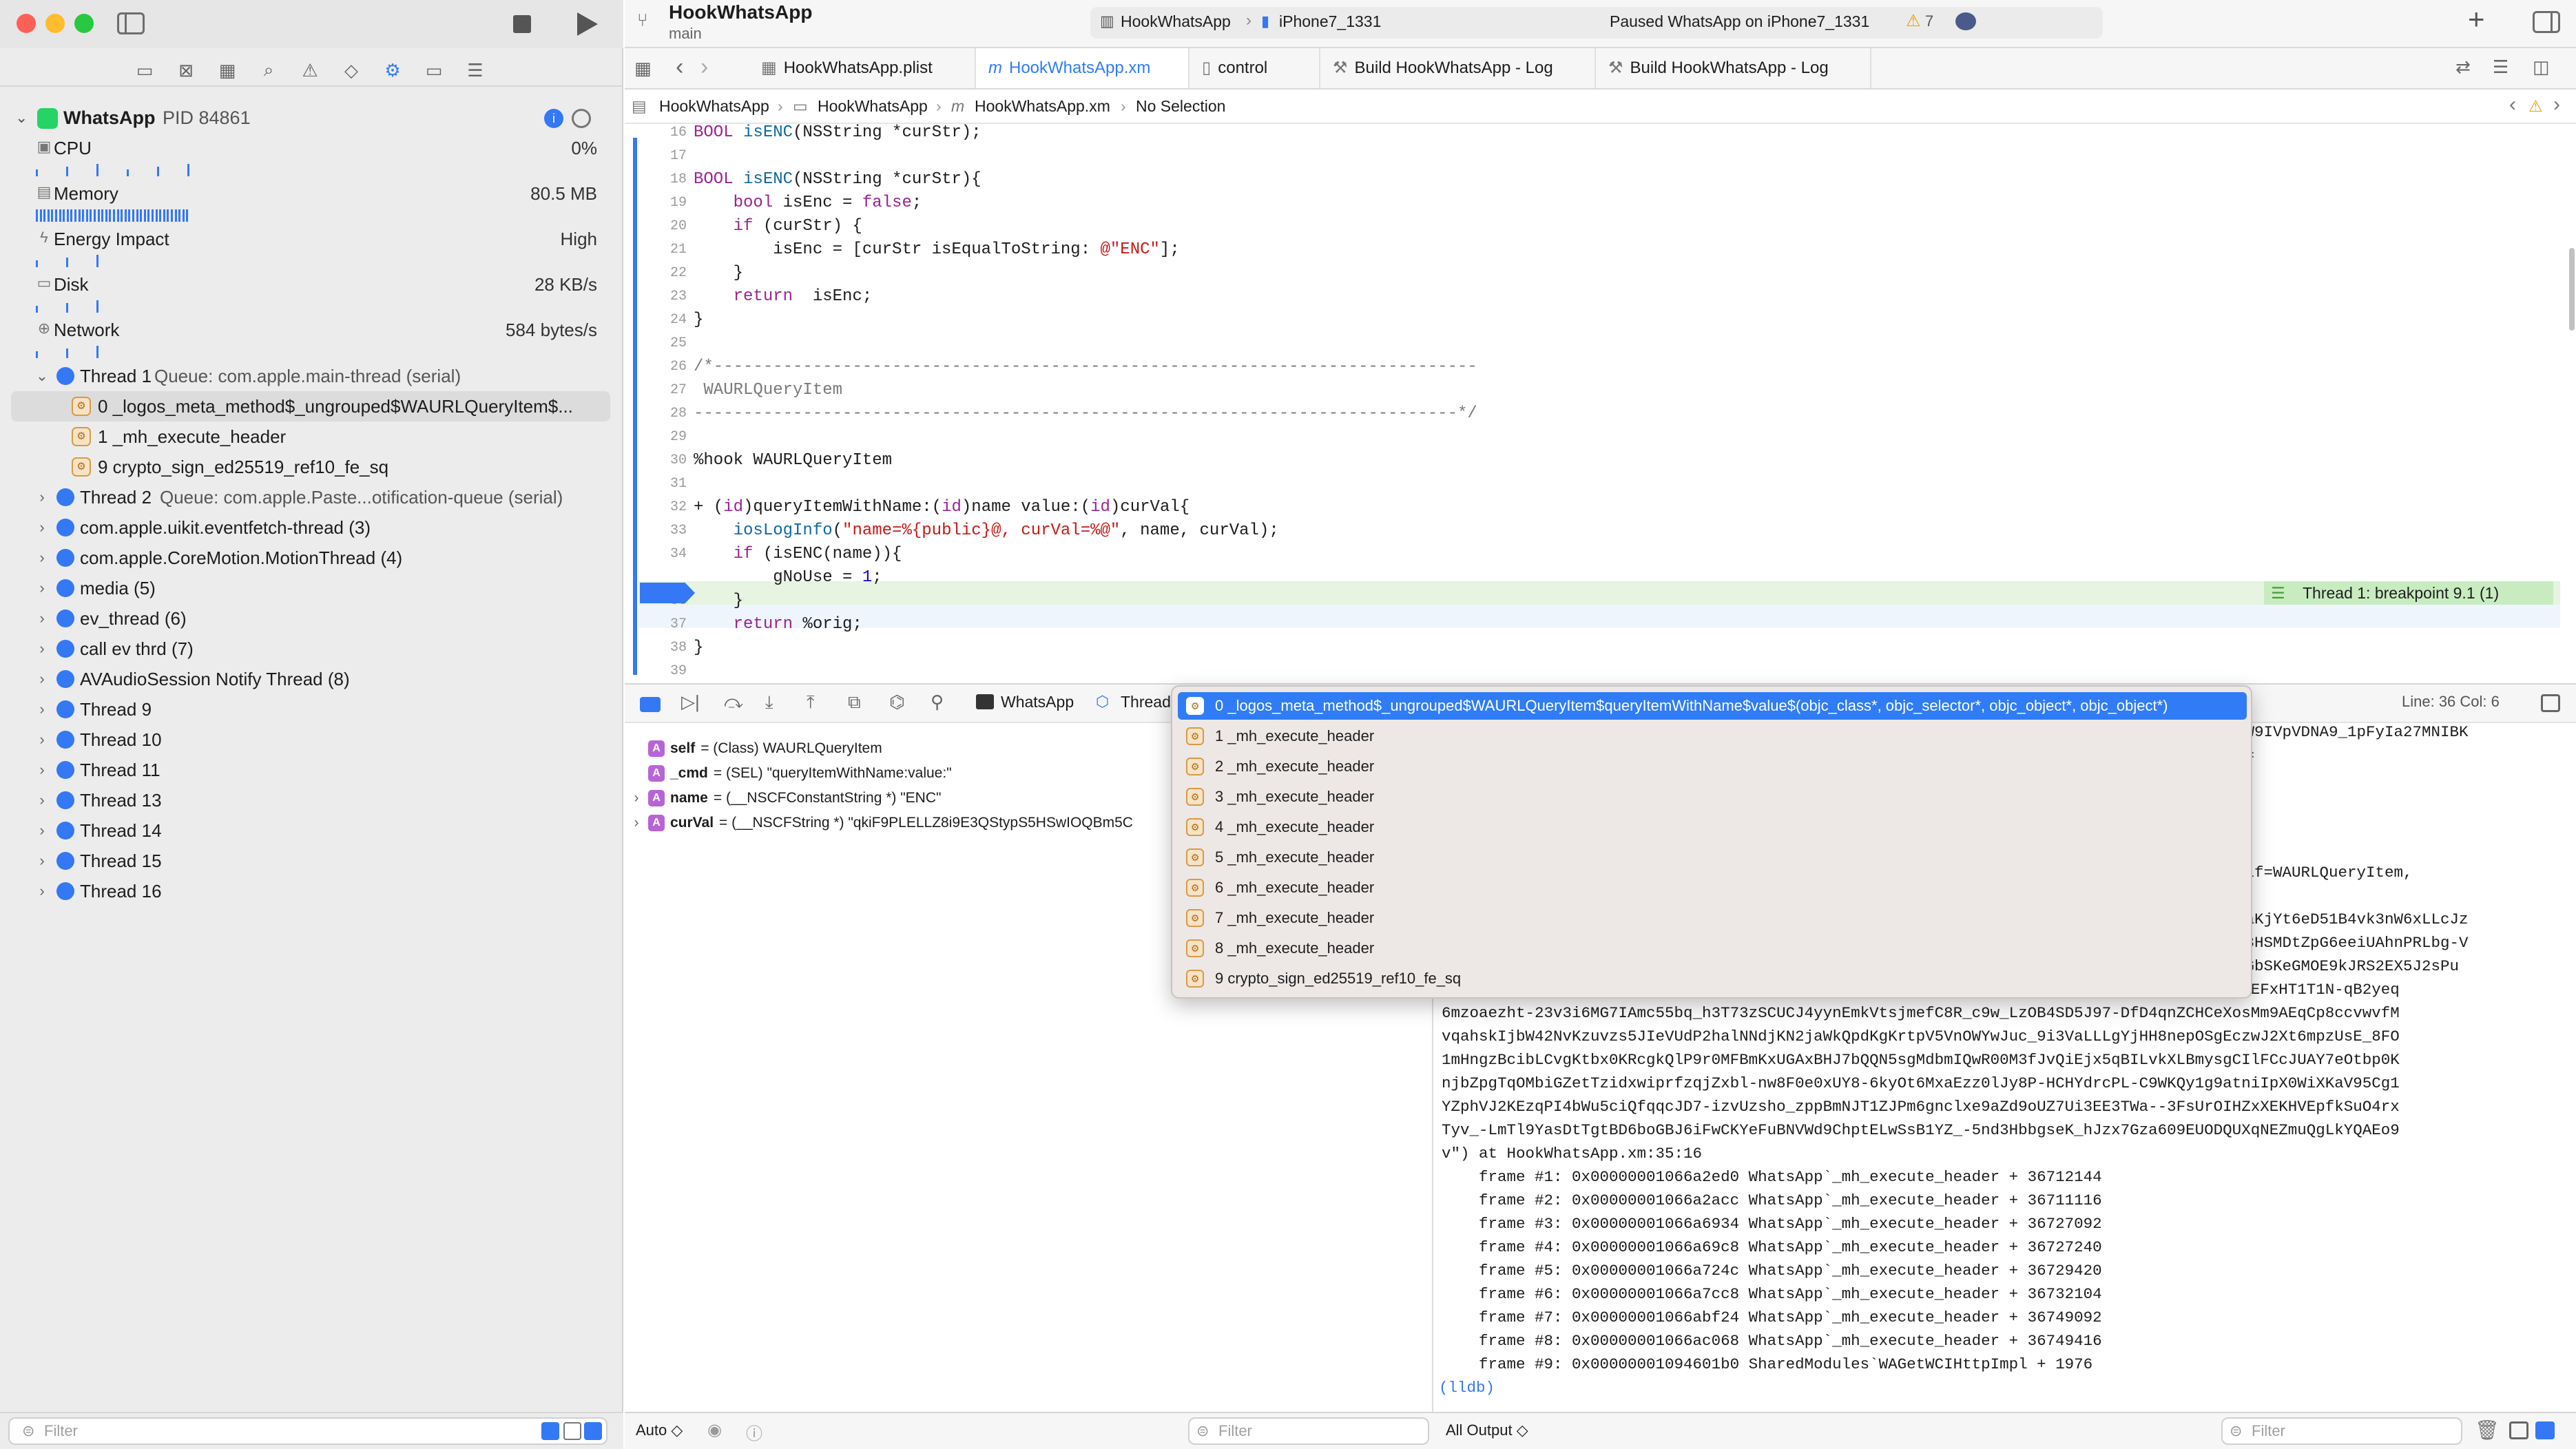  I want to click on add-icon: +, so click(2476, 19).